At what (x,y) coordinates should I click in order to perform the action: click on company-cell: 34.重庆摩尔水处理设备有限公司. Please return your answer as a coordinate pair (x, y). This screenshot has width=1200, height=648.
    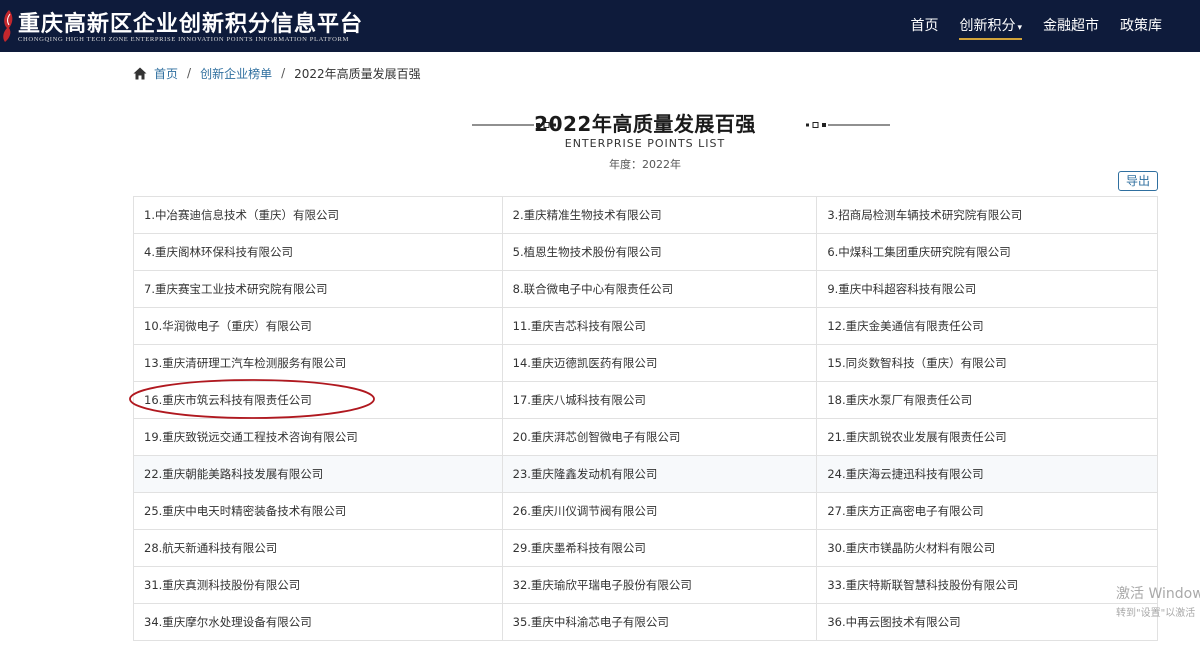
    Looking at the image, I should click on (318, 622).